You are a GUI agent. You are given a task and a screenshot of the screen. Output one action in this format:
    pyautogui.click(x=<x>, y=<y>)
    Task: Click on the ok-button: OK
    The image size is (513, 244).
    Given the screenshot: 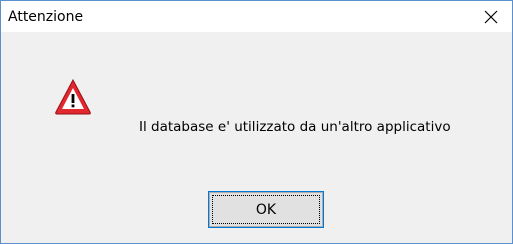 What is the action you would take?
    pyautogui.click(x=266, y=209)
    